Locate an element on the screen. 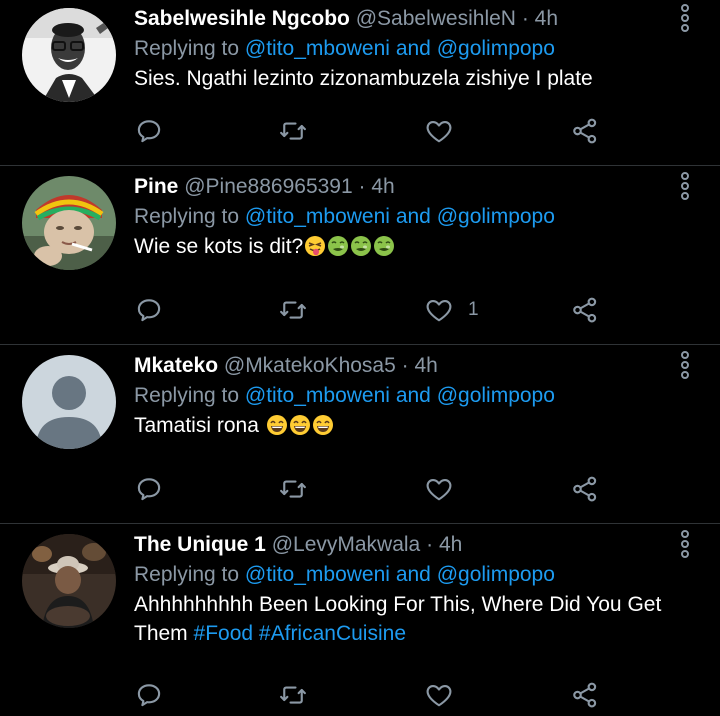 The image size is (720, 716). tweet-header: Mkateko @MkatekoKhosa5 · 4h is located at coordinates (404, 366).